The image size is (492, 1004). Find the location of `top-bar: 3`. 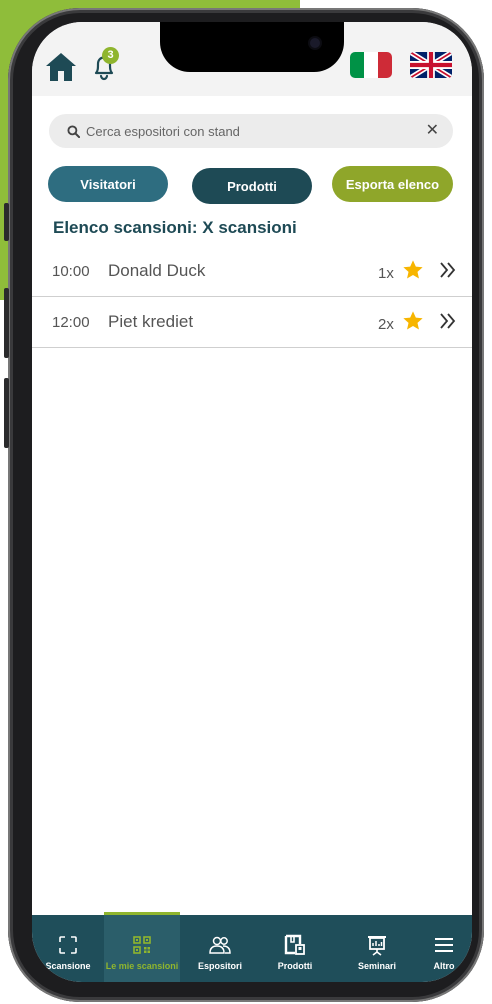

top-bar: 3 is located at coordinates (252, 59).